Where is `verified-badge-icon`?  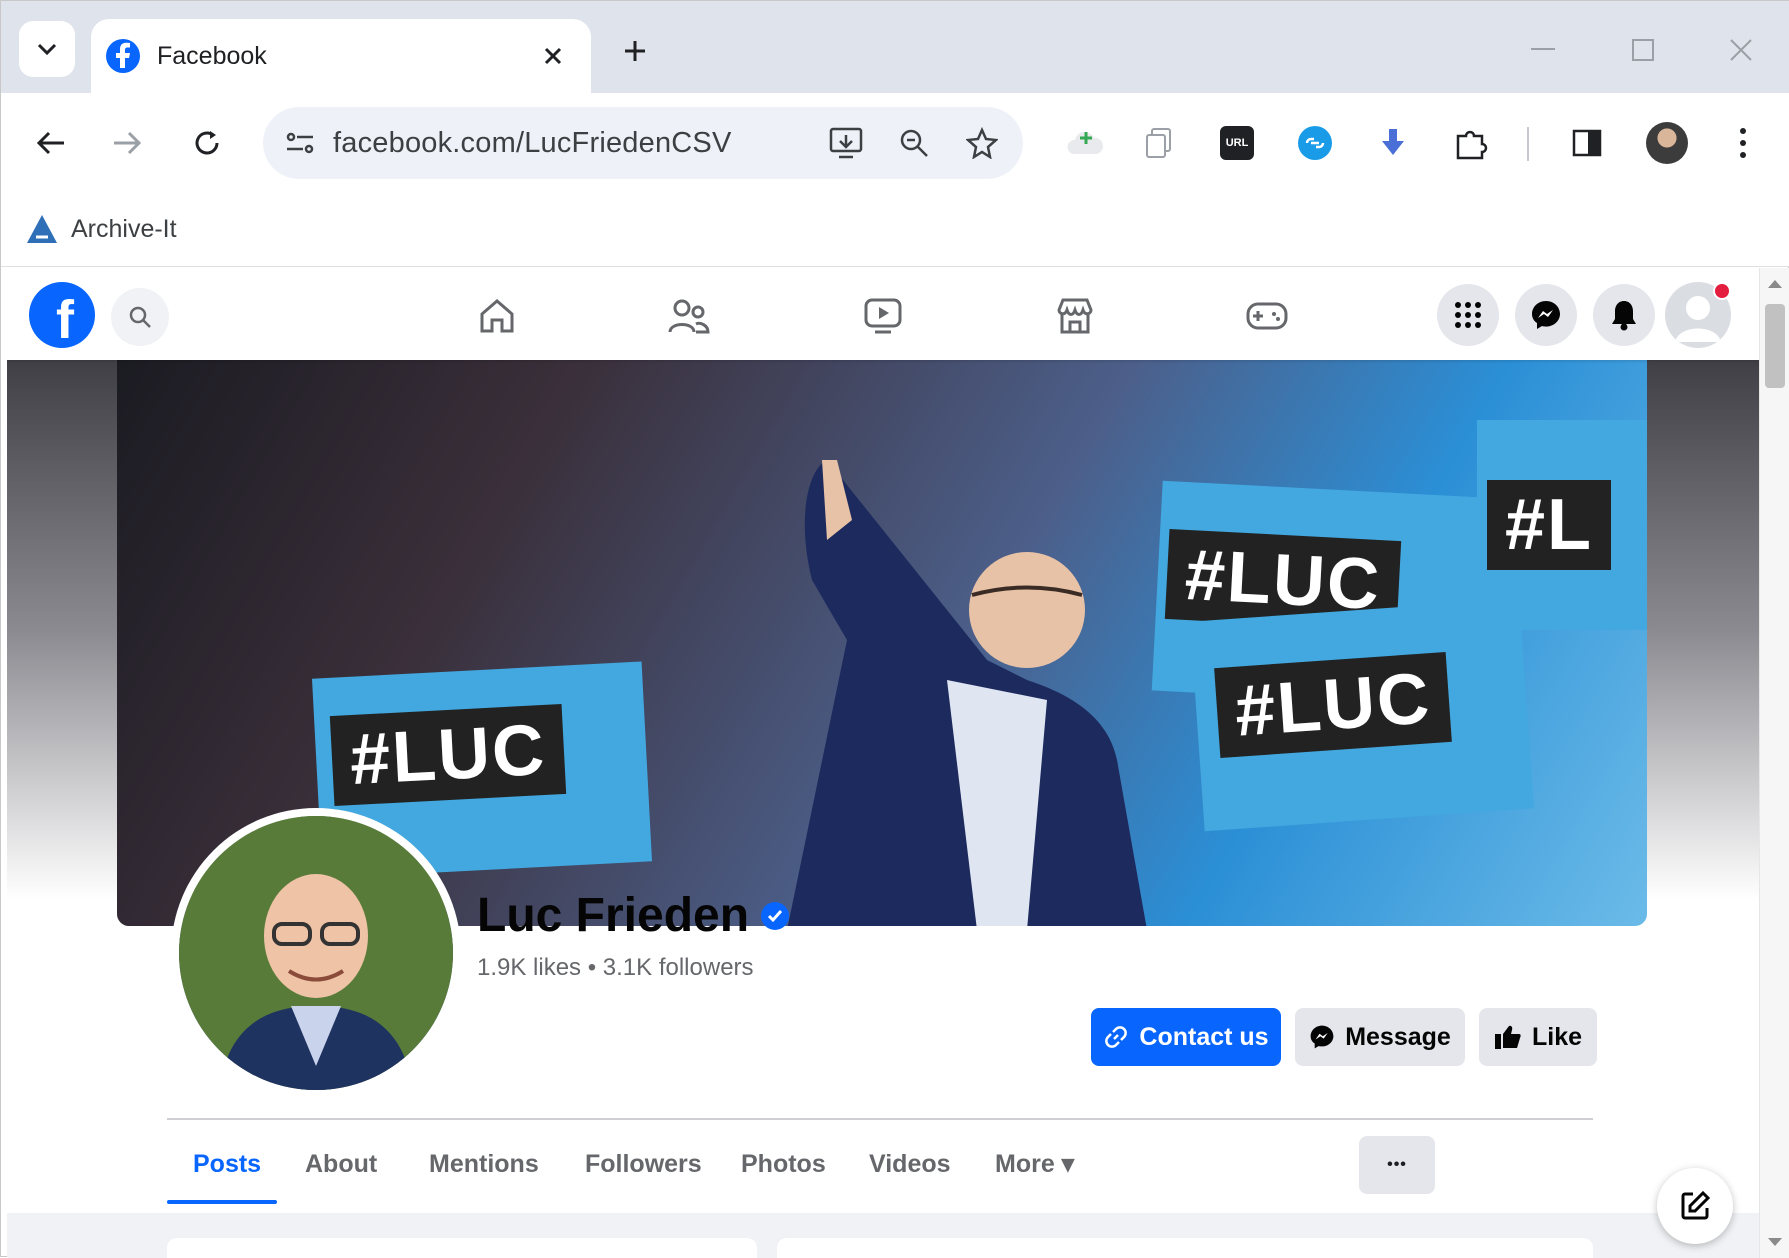 verified-badge-icon is located at coordinates (775, 915).